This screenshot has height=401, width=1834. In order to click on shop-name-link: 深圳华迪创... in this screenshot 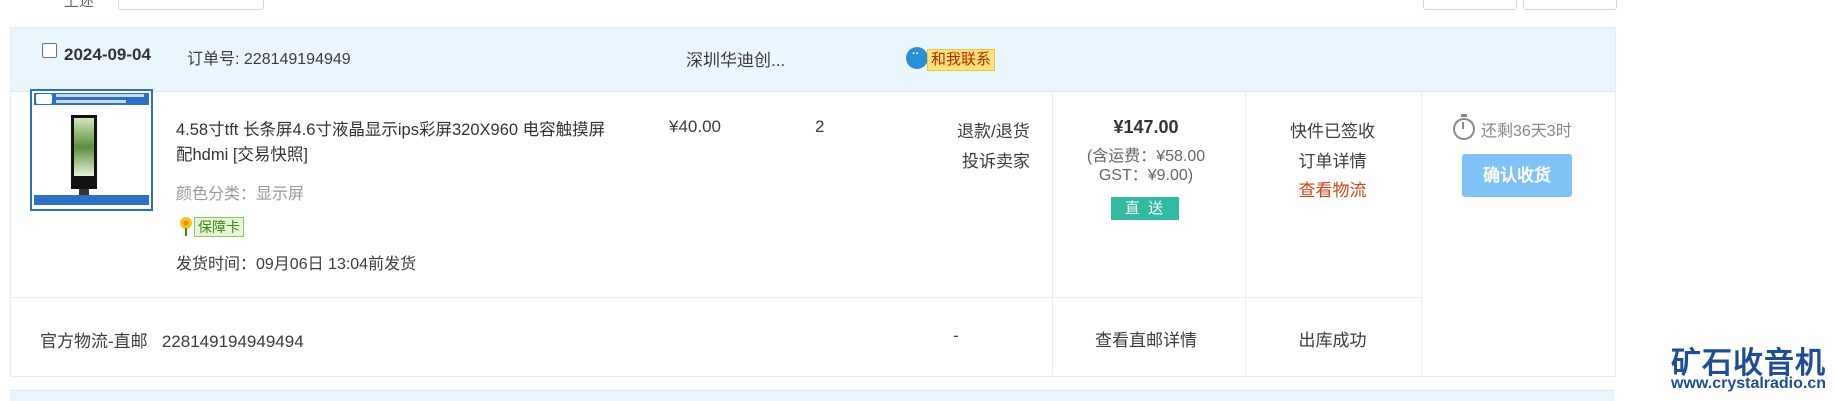, I will do `click(735, 58)`.